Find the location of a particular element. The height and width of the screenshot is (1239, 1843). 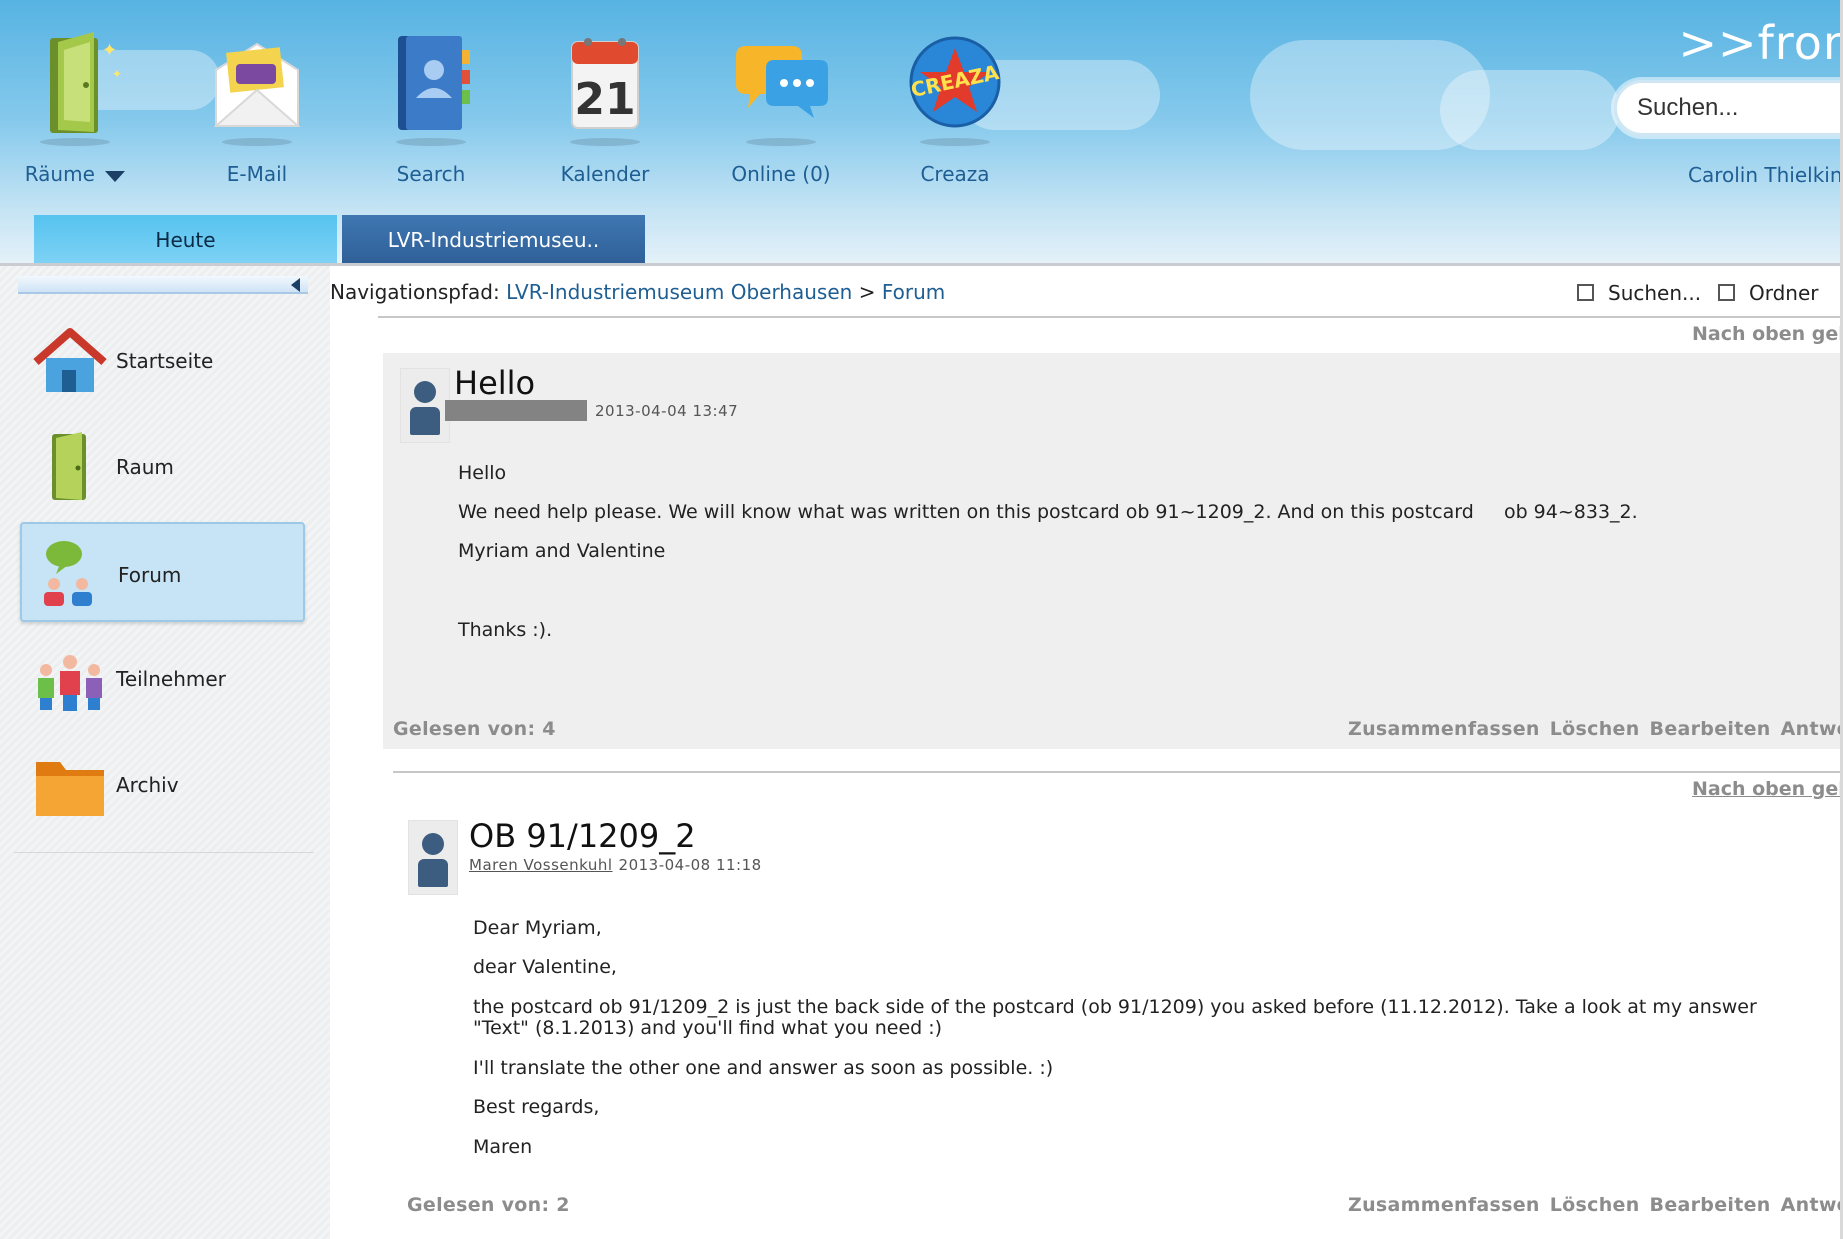

sidebar-item-raum: Raum is located at coordinates (162, 466).